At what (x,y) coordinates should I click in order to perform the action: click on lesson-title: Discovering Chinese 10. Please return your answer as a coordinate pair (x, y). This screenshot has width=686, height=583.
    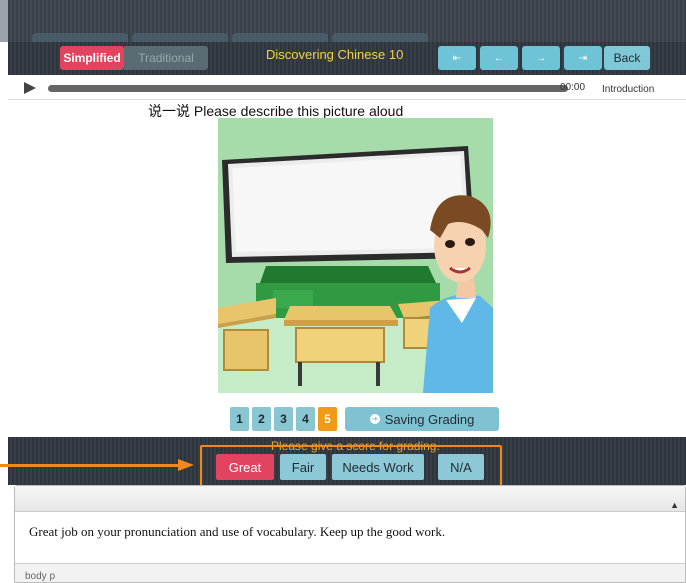
    Looking at the image, I should click on (335, 54).